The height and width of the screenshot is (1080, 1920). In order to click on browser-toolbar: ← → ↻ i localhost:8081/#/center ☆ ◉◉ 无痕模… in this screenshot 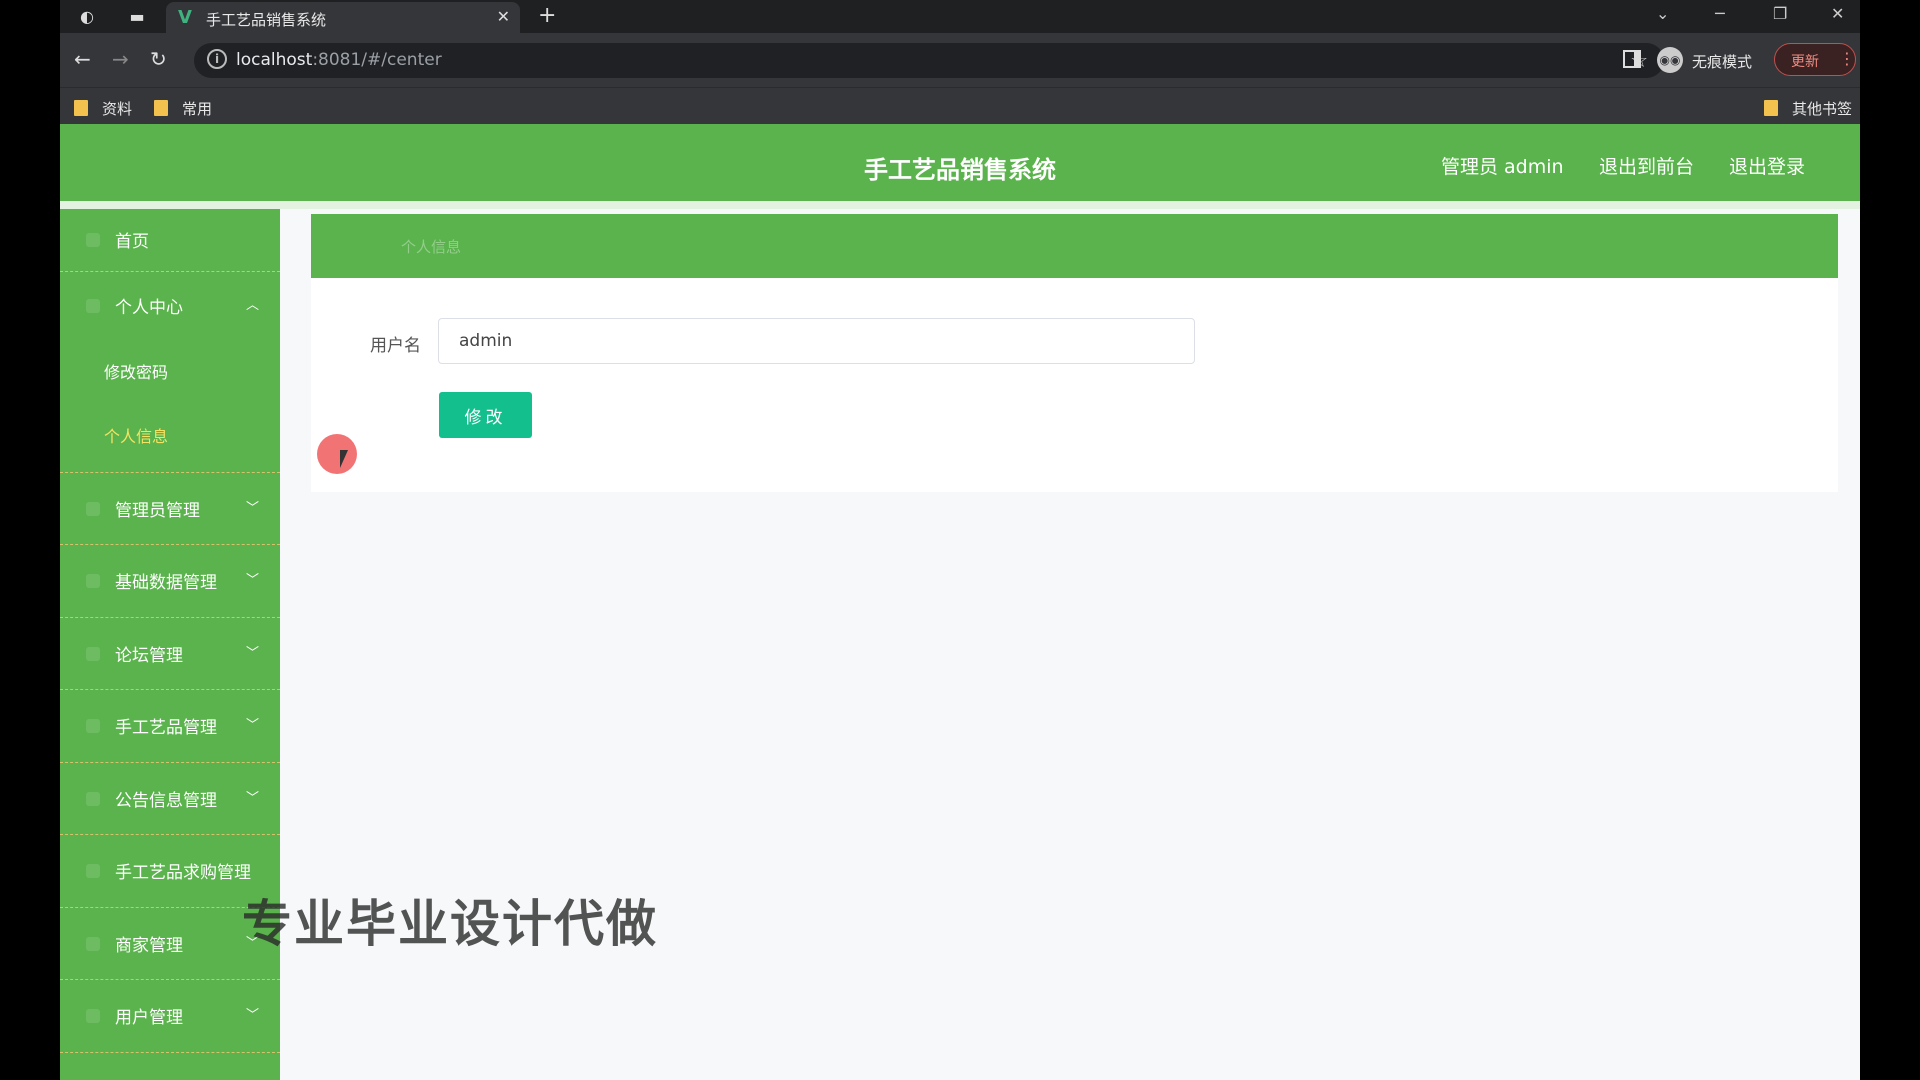, I will do `click(960, 60)`.